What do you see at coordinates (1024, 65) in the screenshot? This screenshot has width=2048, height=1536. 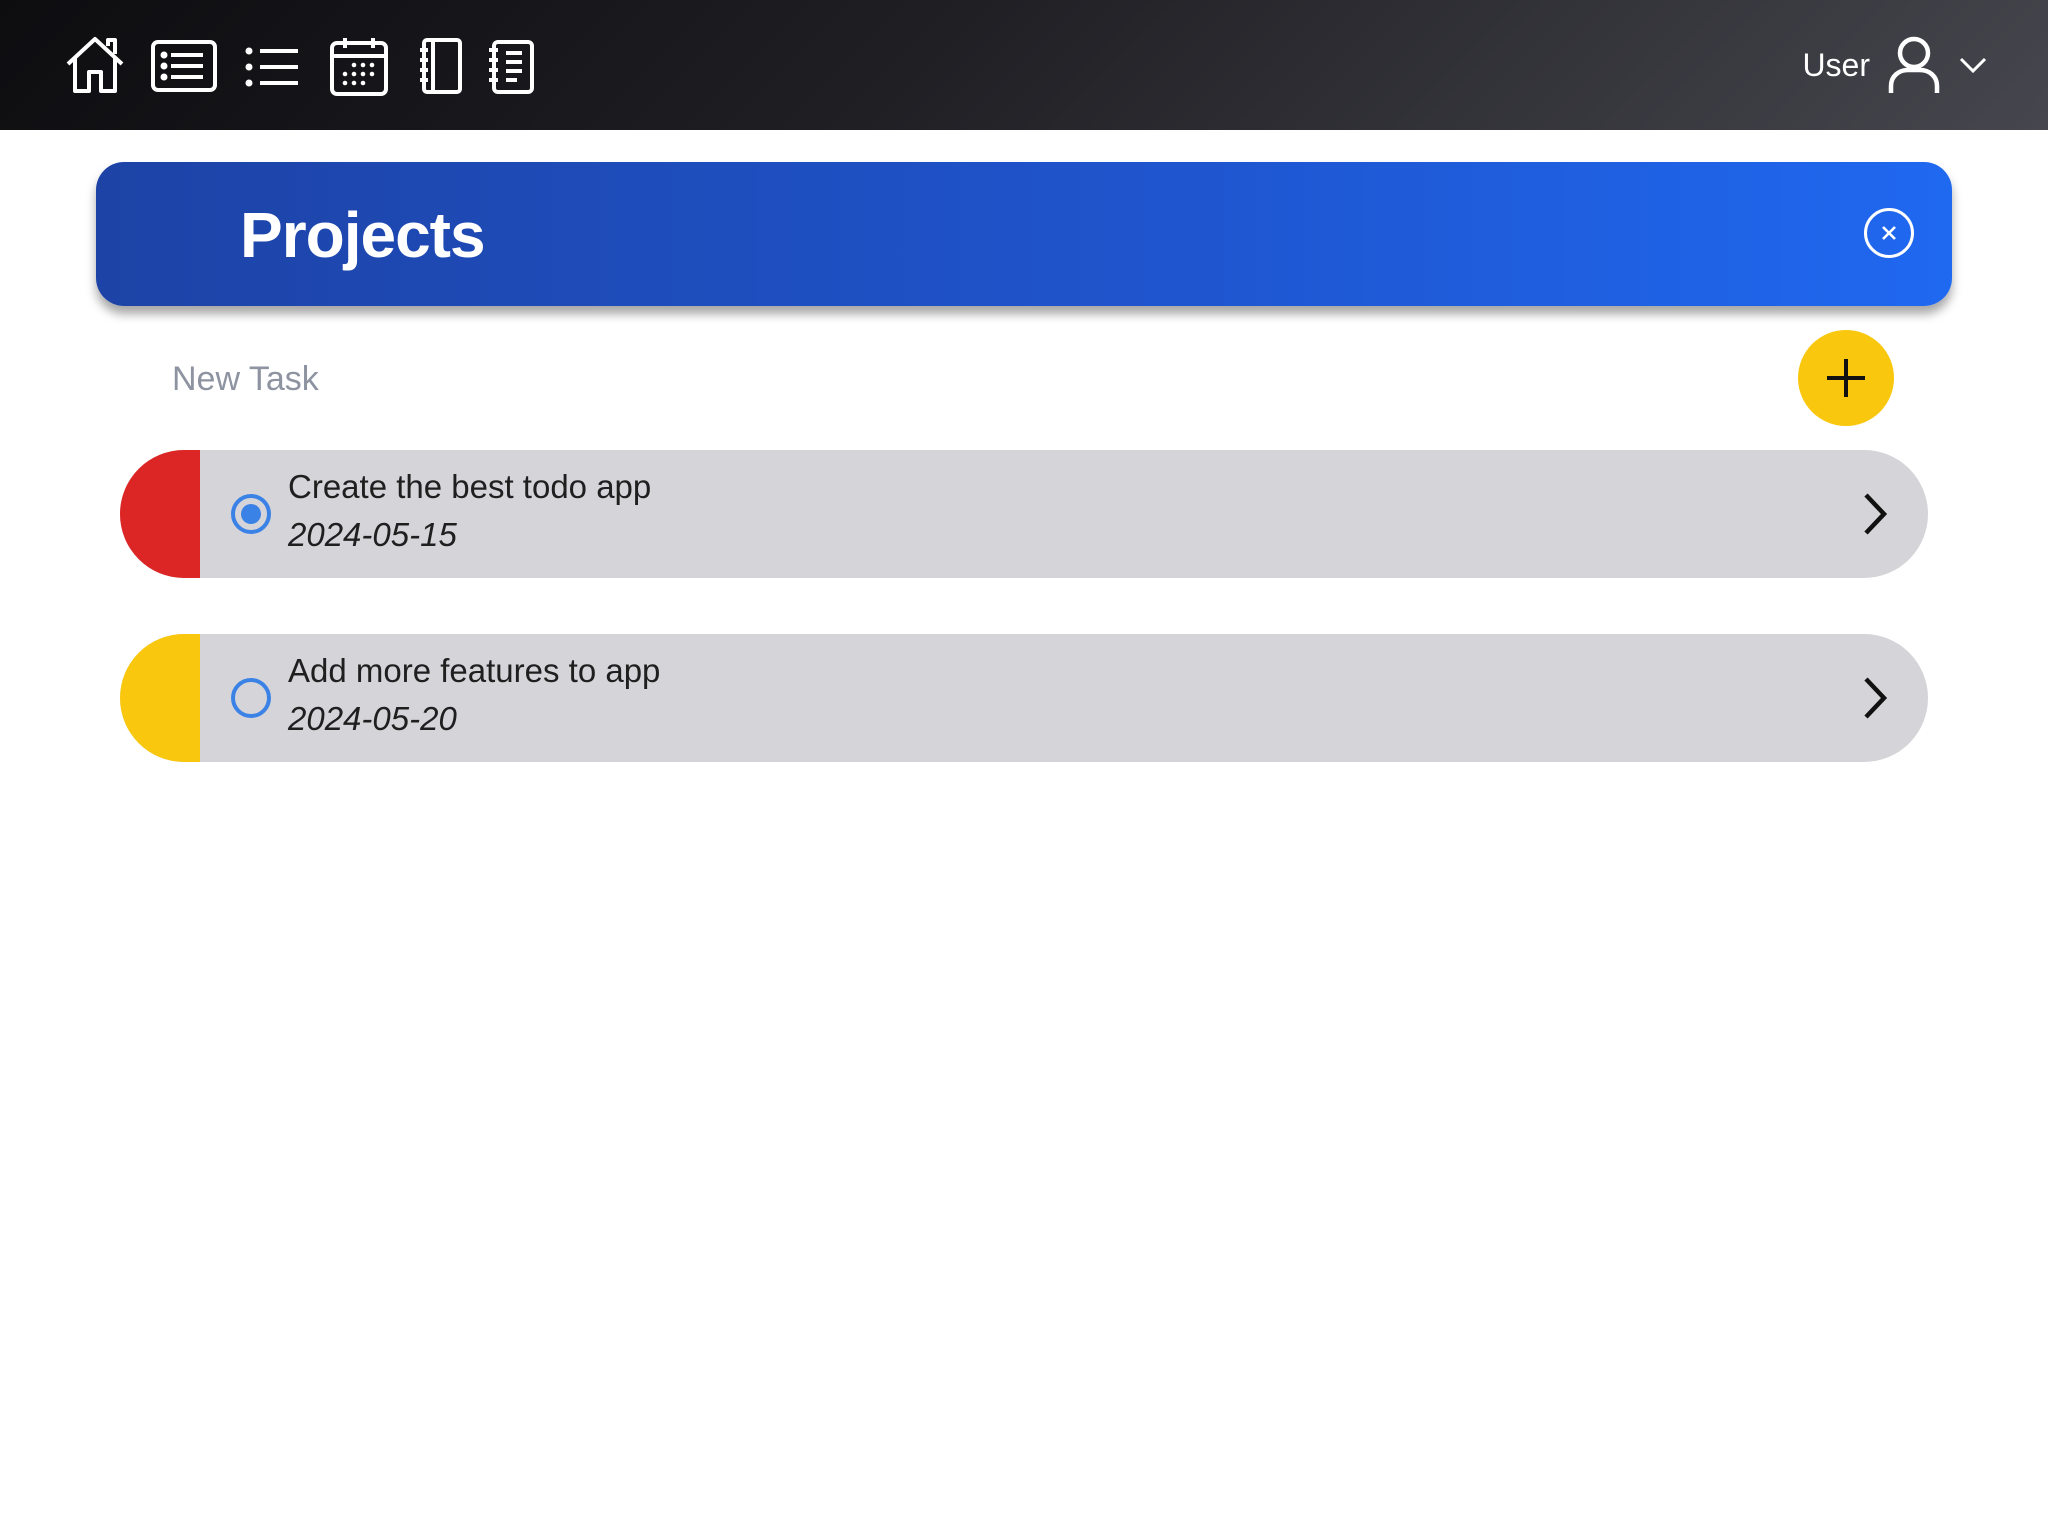 I see `top-navigation-bar: User` at bounding box center [1024, 65].